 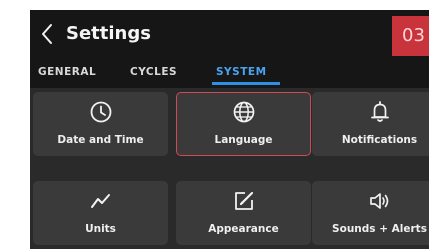 I want to click on edit-square-icon, so click(x=243, y=200).